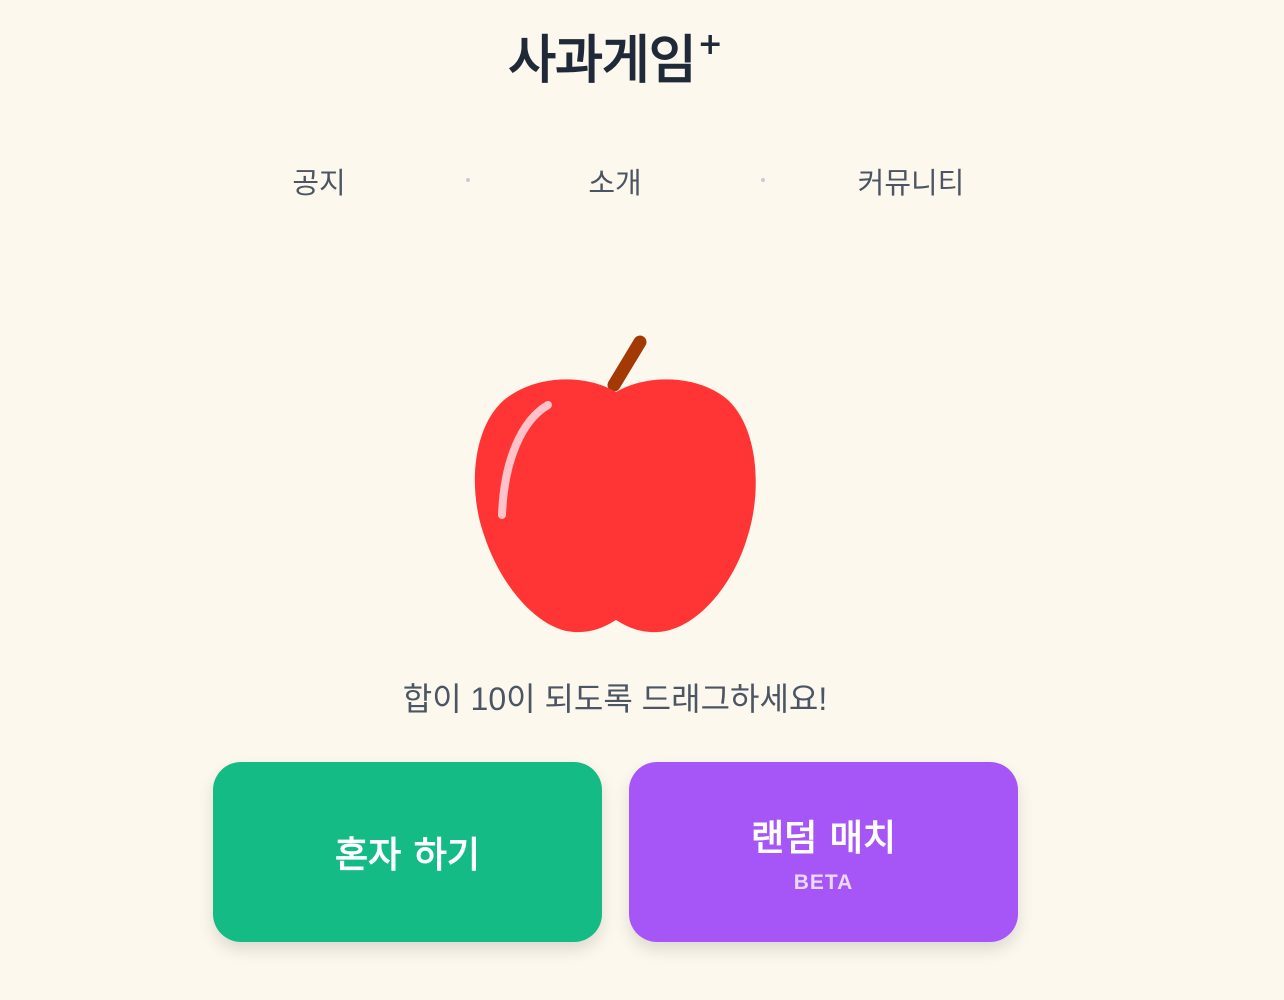 The image size is (1284, 1000). I want to click on apple-icon, so click(615, 484).